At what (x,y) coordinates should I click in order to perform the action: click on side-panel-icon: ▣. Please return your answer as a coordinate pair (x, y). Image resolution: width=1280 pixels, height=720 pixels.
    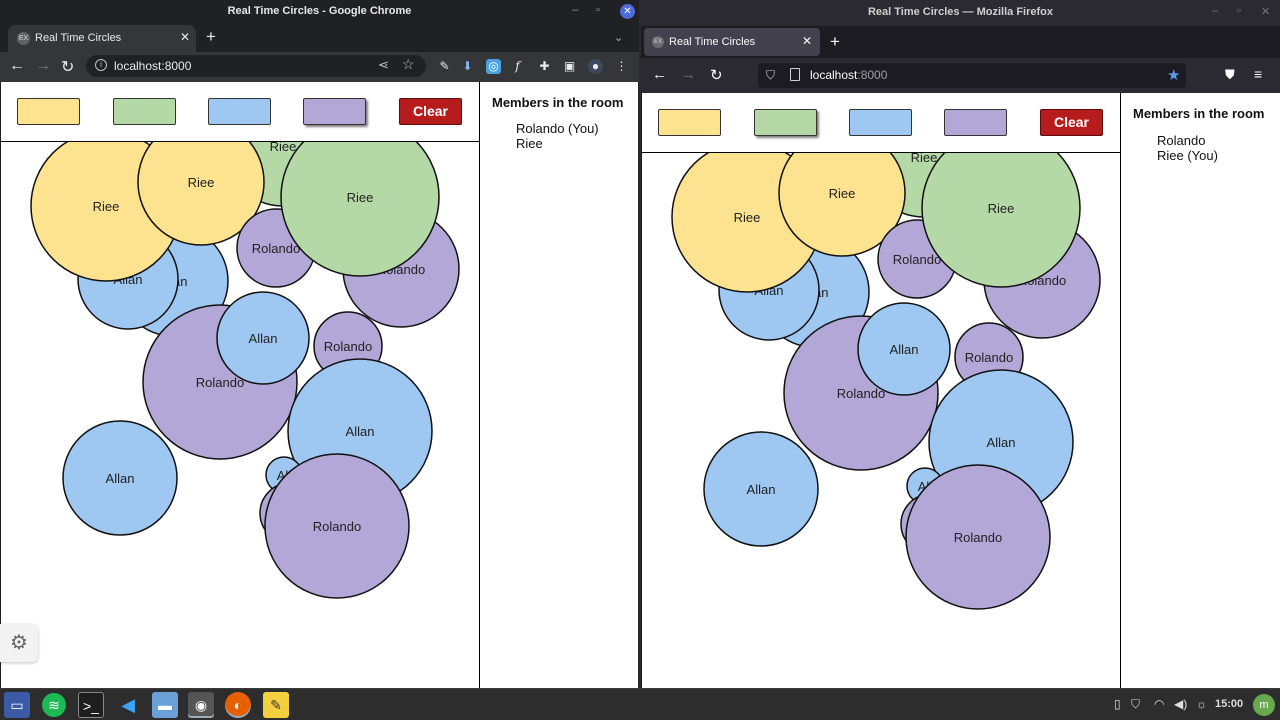
    Looking at the image, I should click on (569, 66).